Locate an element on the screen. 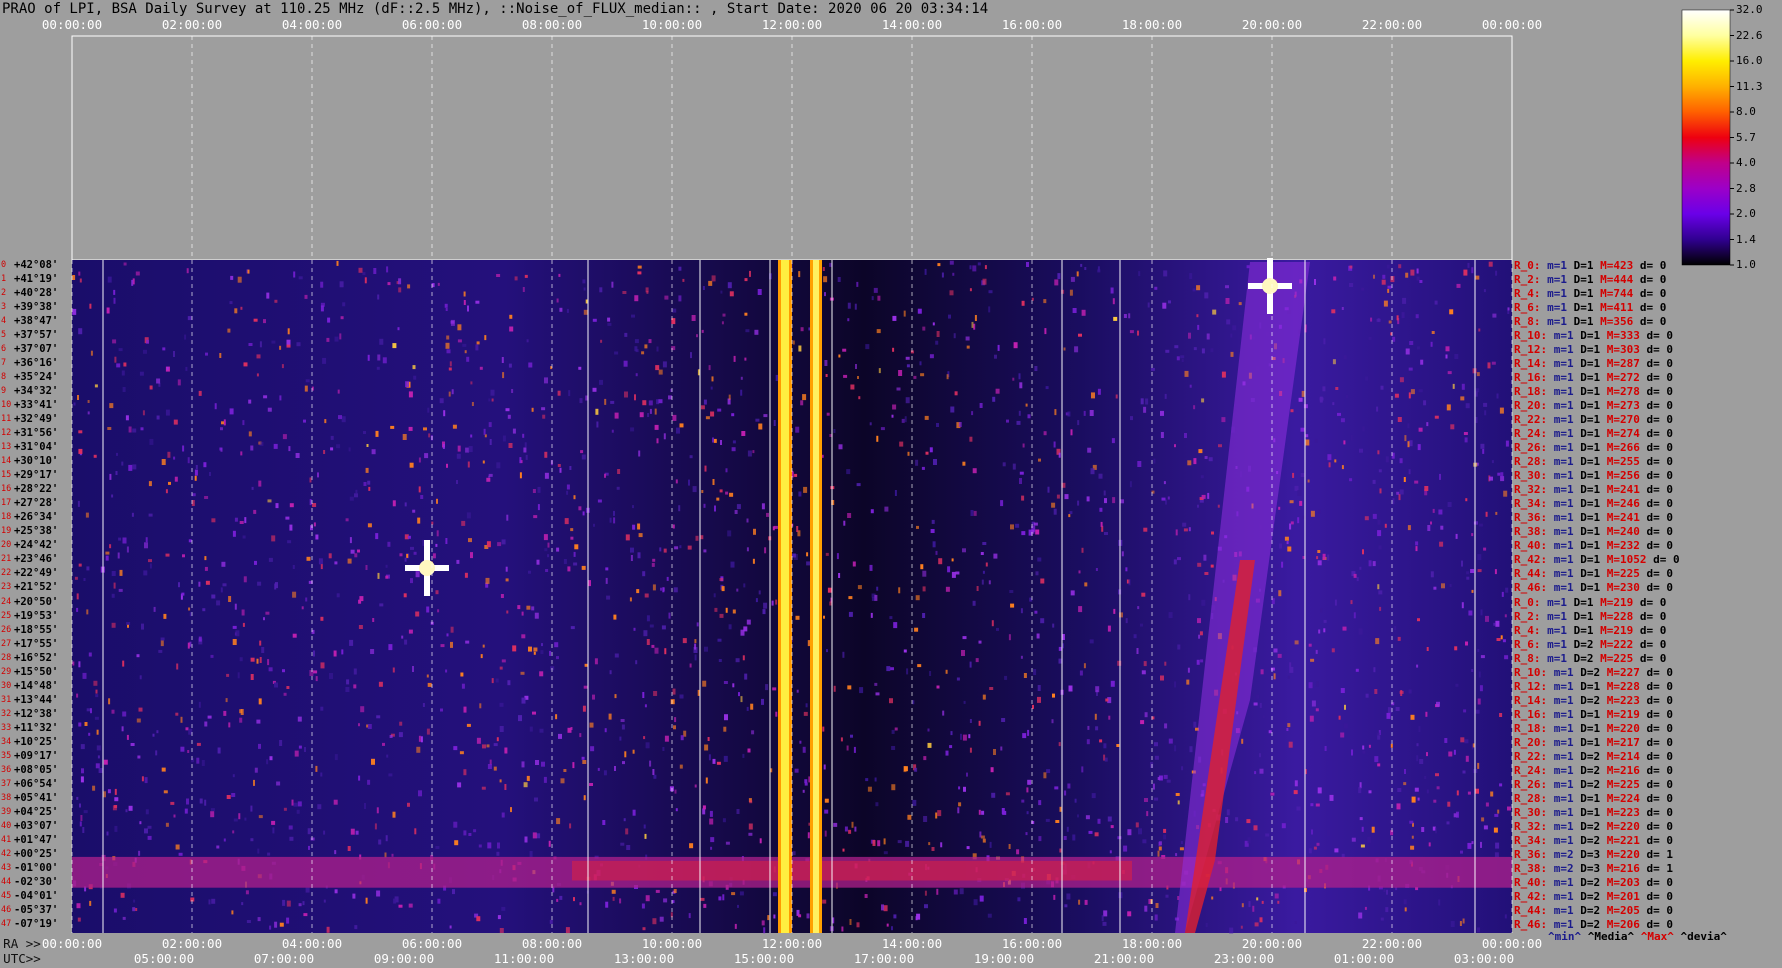  row-index: 11 is located at coordinates (6, 419).